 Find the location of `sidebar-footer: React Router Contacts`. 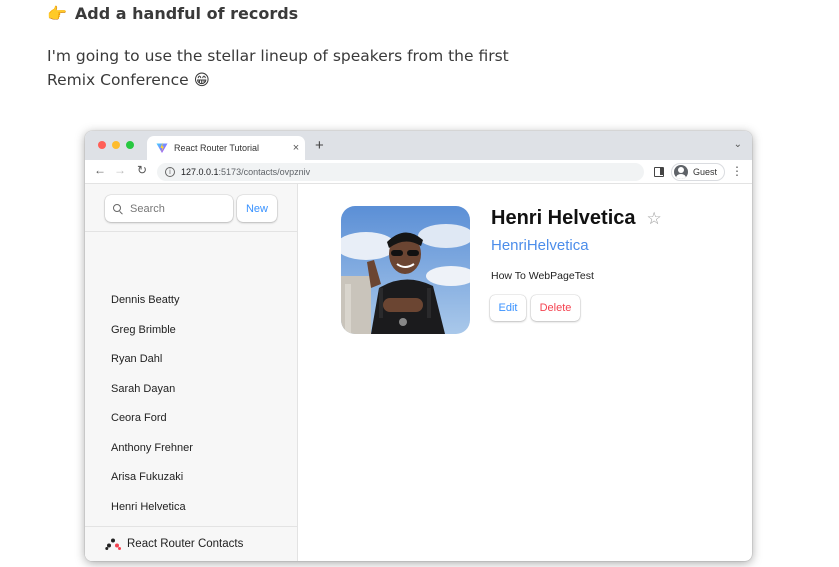

sidebar-footer: React Router Contacts is located at coordinates (191, 543).